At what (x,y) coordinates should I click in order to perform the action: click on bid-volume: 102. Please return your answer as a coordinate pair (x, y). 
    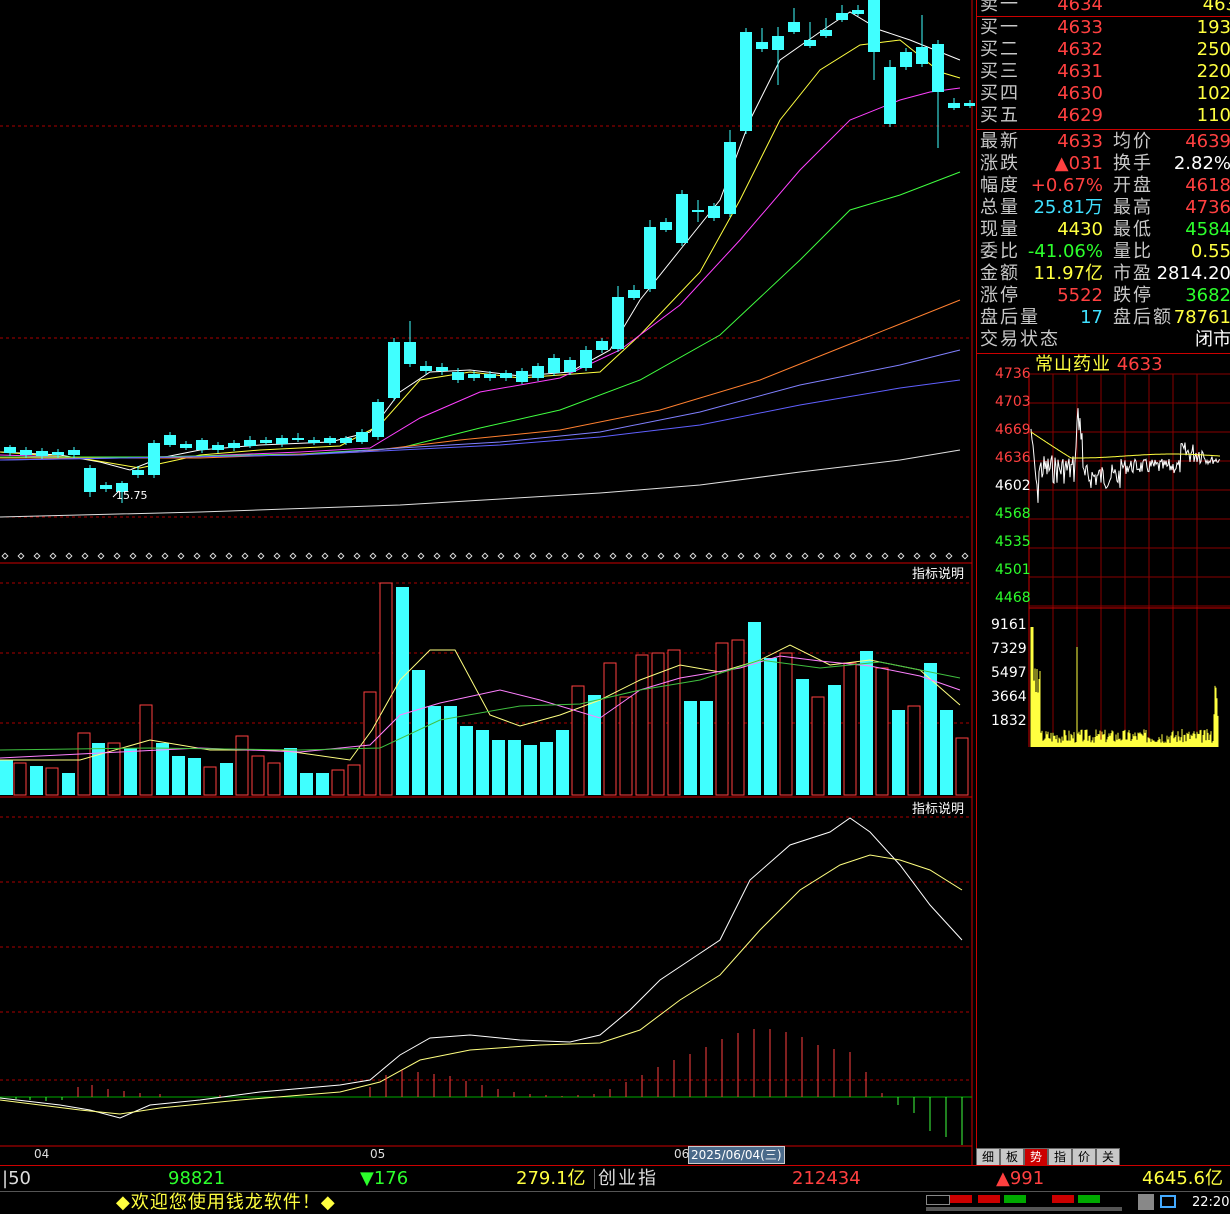
    Looking at the image, I should click on (1213, 93).